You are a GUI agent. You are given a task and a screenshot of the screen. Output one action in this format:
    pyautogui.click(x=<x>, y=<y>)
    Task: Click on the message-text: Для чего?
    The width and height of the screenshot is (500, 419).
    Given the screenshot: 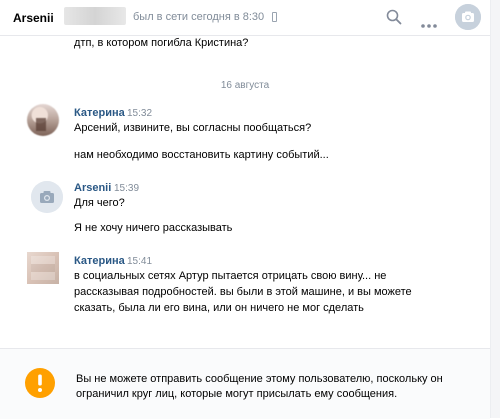 What is the action you would take?
    pyautogui.click(x=99, y=203)
    